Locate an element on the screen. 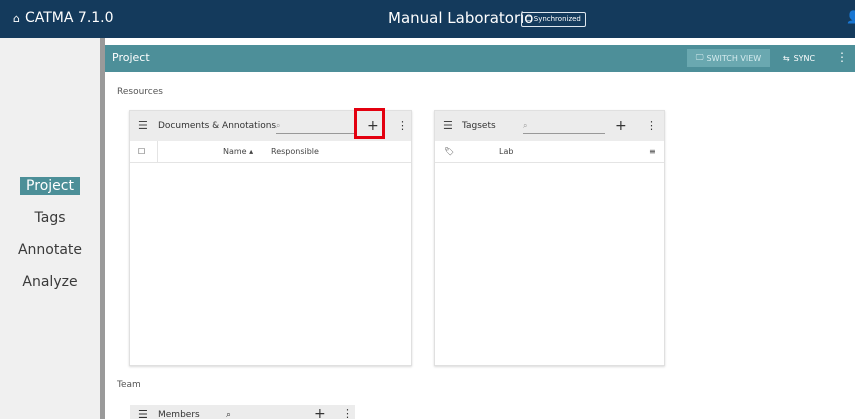  switch-view-label: SWITCH VIEW is located at coordinates (734, 58).